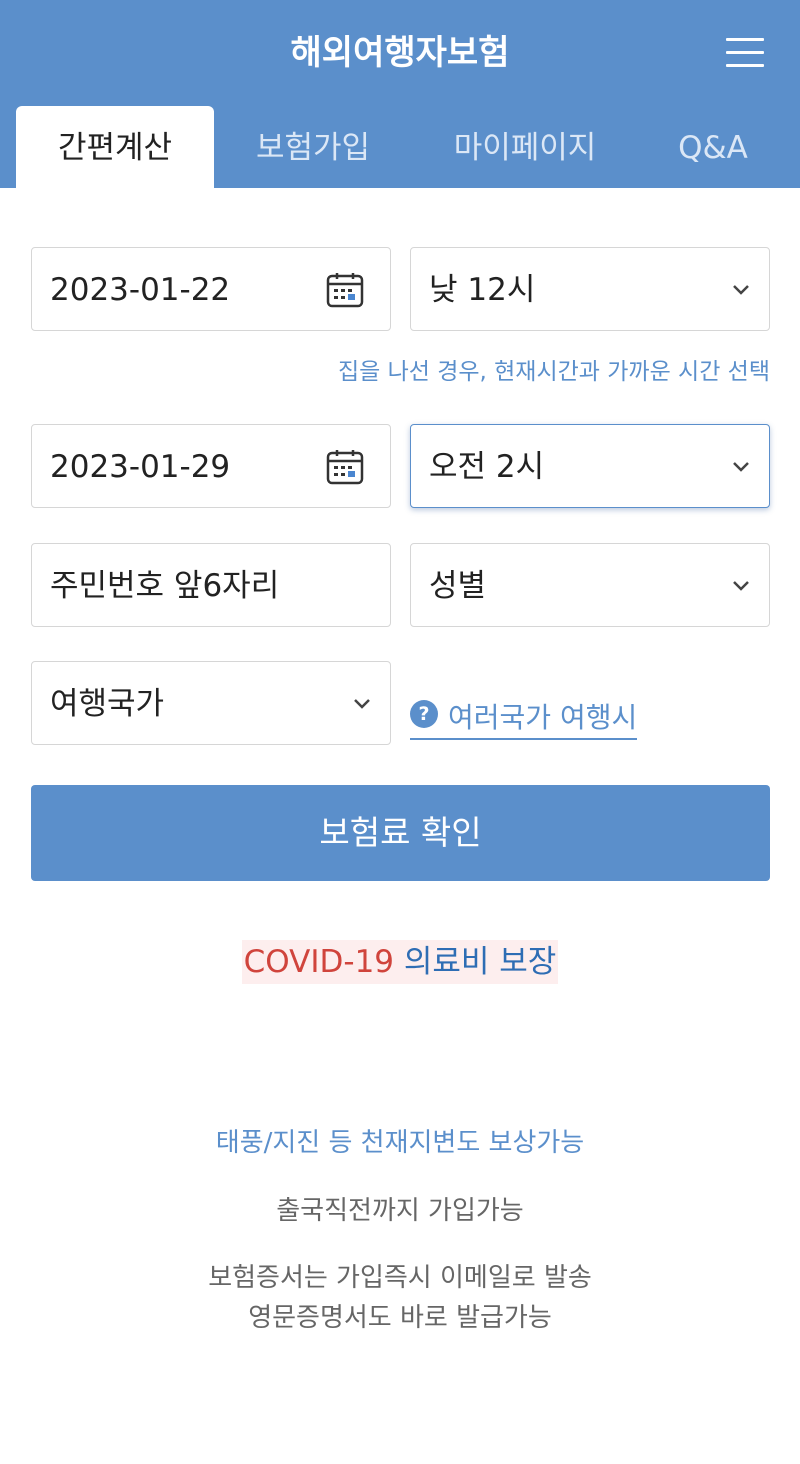 The image size is (800, 1464). I want to click on feature-natural-disaster: 태풍/지진 등 천재지변도 보상가능, so click(400, 1143).